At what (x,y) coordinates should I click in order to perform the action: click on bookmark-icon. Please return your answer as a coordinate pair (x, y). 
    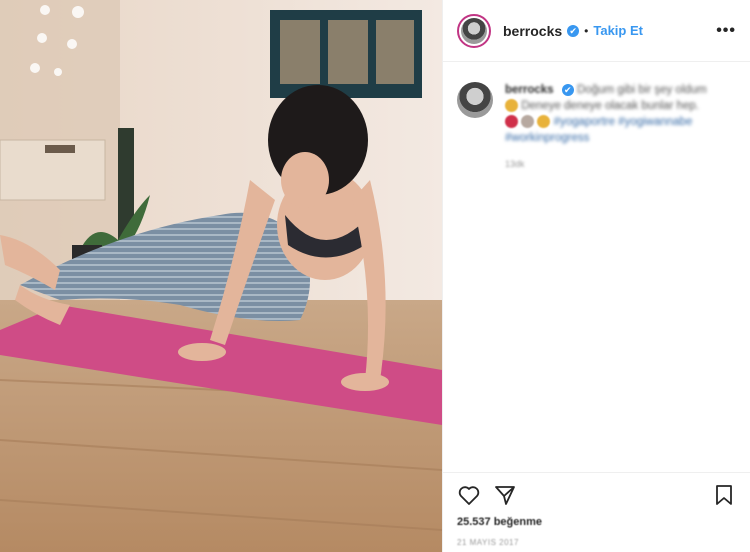
    Looking at the image, I should click on (724, 495).